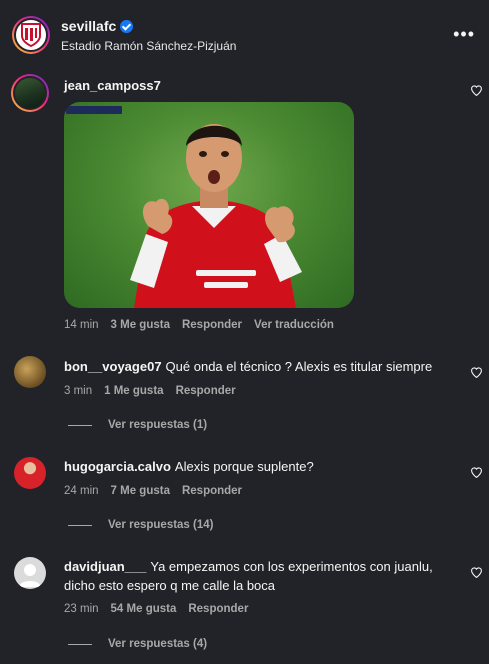 The width and height of the screenshot is (489, 664). What do you see at coordinates (88, 26) in the screenshot?
I see `post-author-username: sevillafc` at bounding box center [88, 26].